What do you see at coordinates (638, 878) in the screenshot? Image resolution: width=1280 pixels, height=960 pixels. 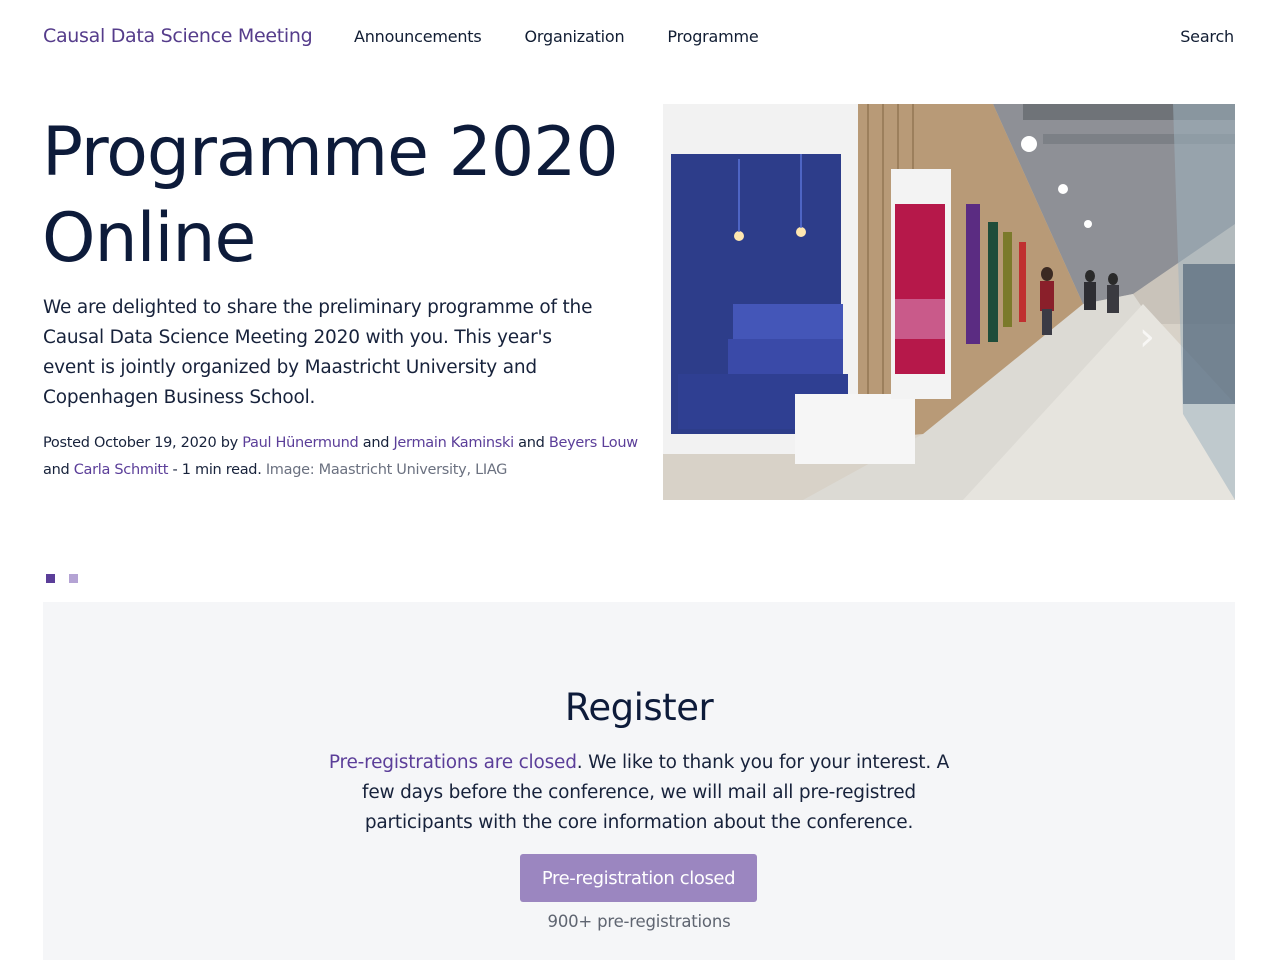 I see `pre-registration-button: Pre-registration closed` at bounding box center [638, 878].